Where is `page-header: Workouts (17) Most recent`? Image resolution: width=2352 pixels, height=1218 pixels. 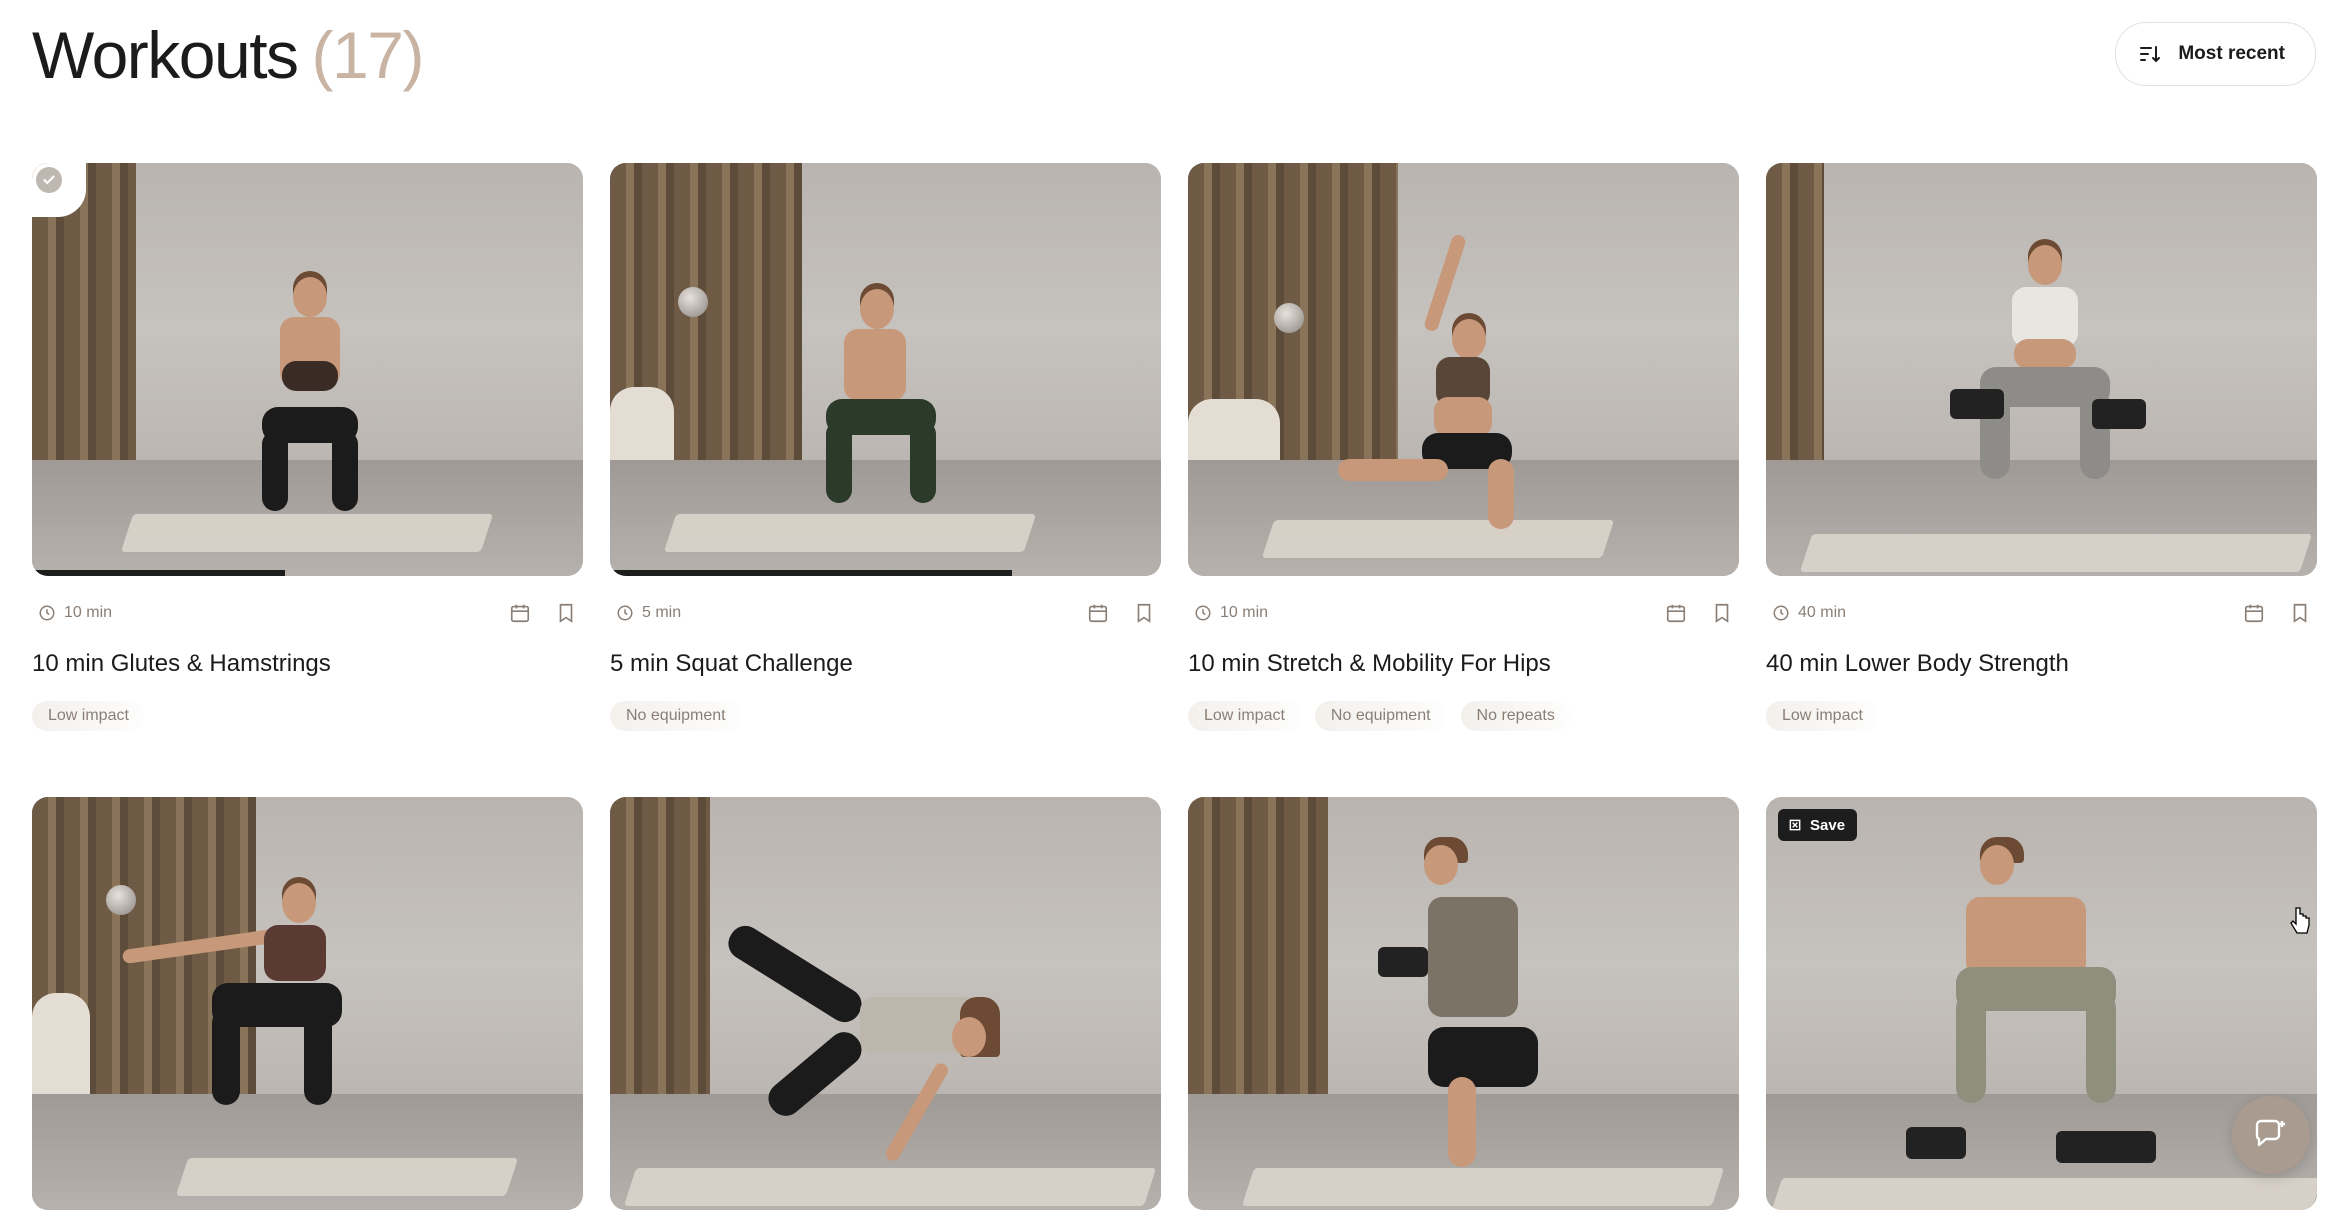
page-header: Workouts (17) Most recent is located at coordinates (1176, 60).